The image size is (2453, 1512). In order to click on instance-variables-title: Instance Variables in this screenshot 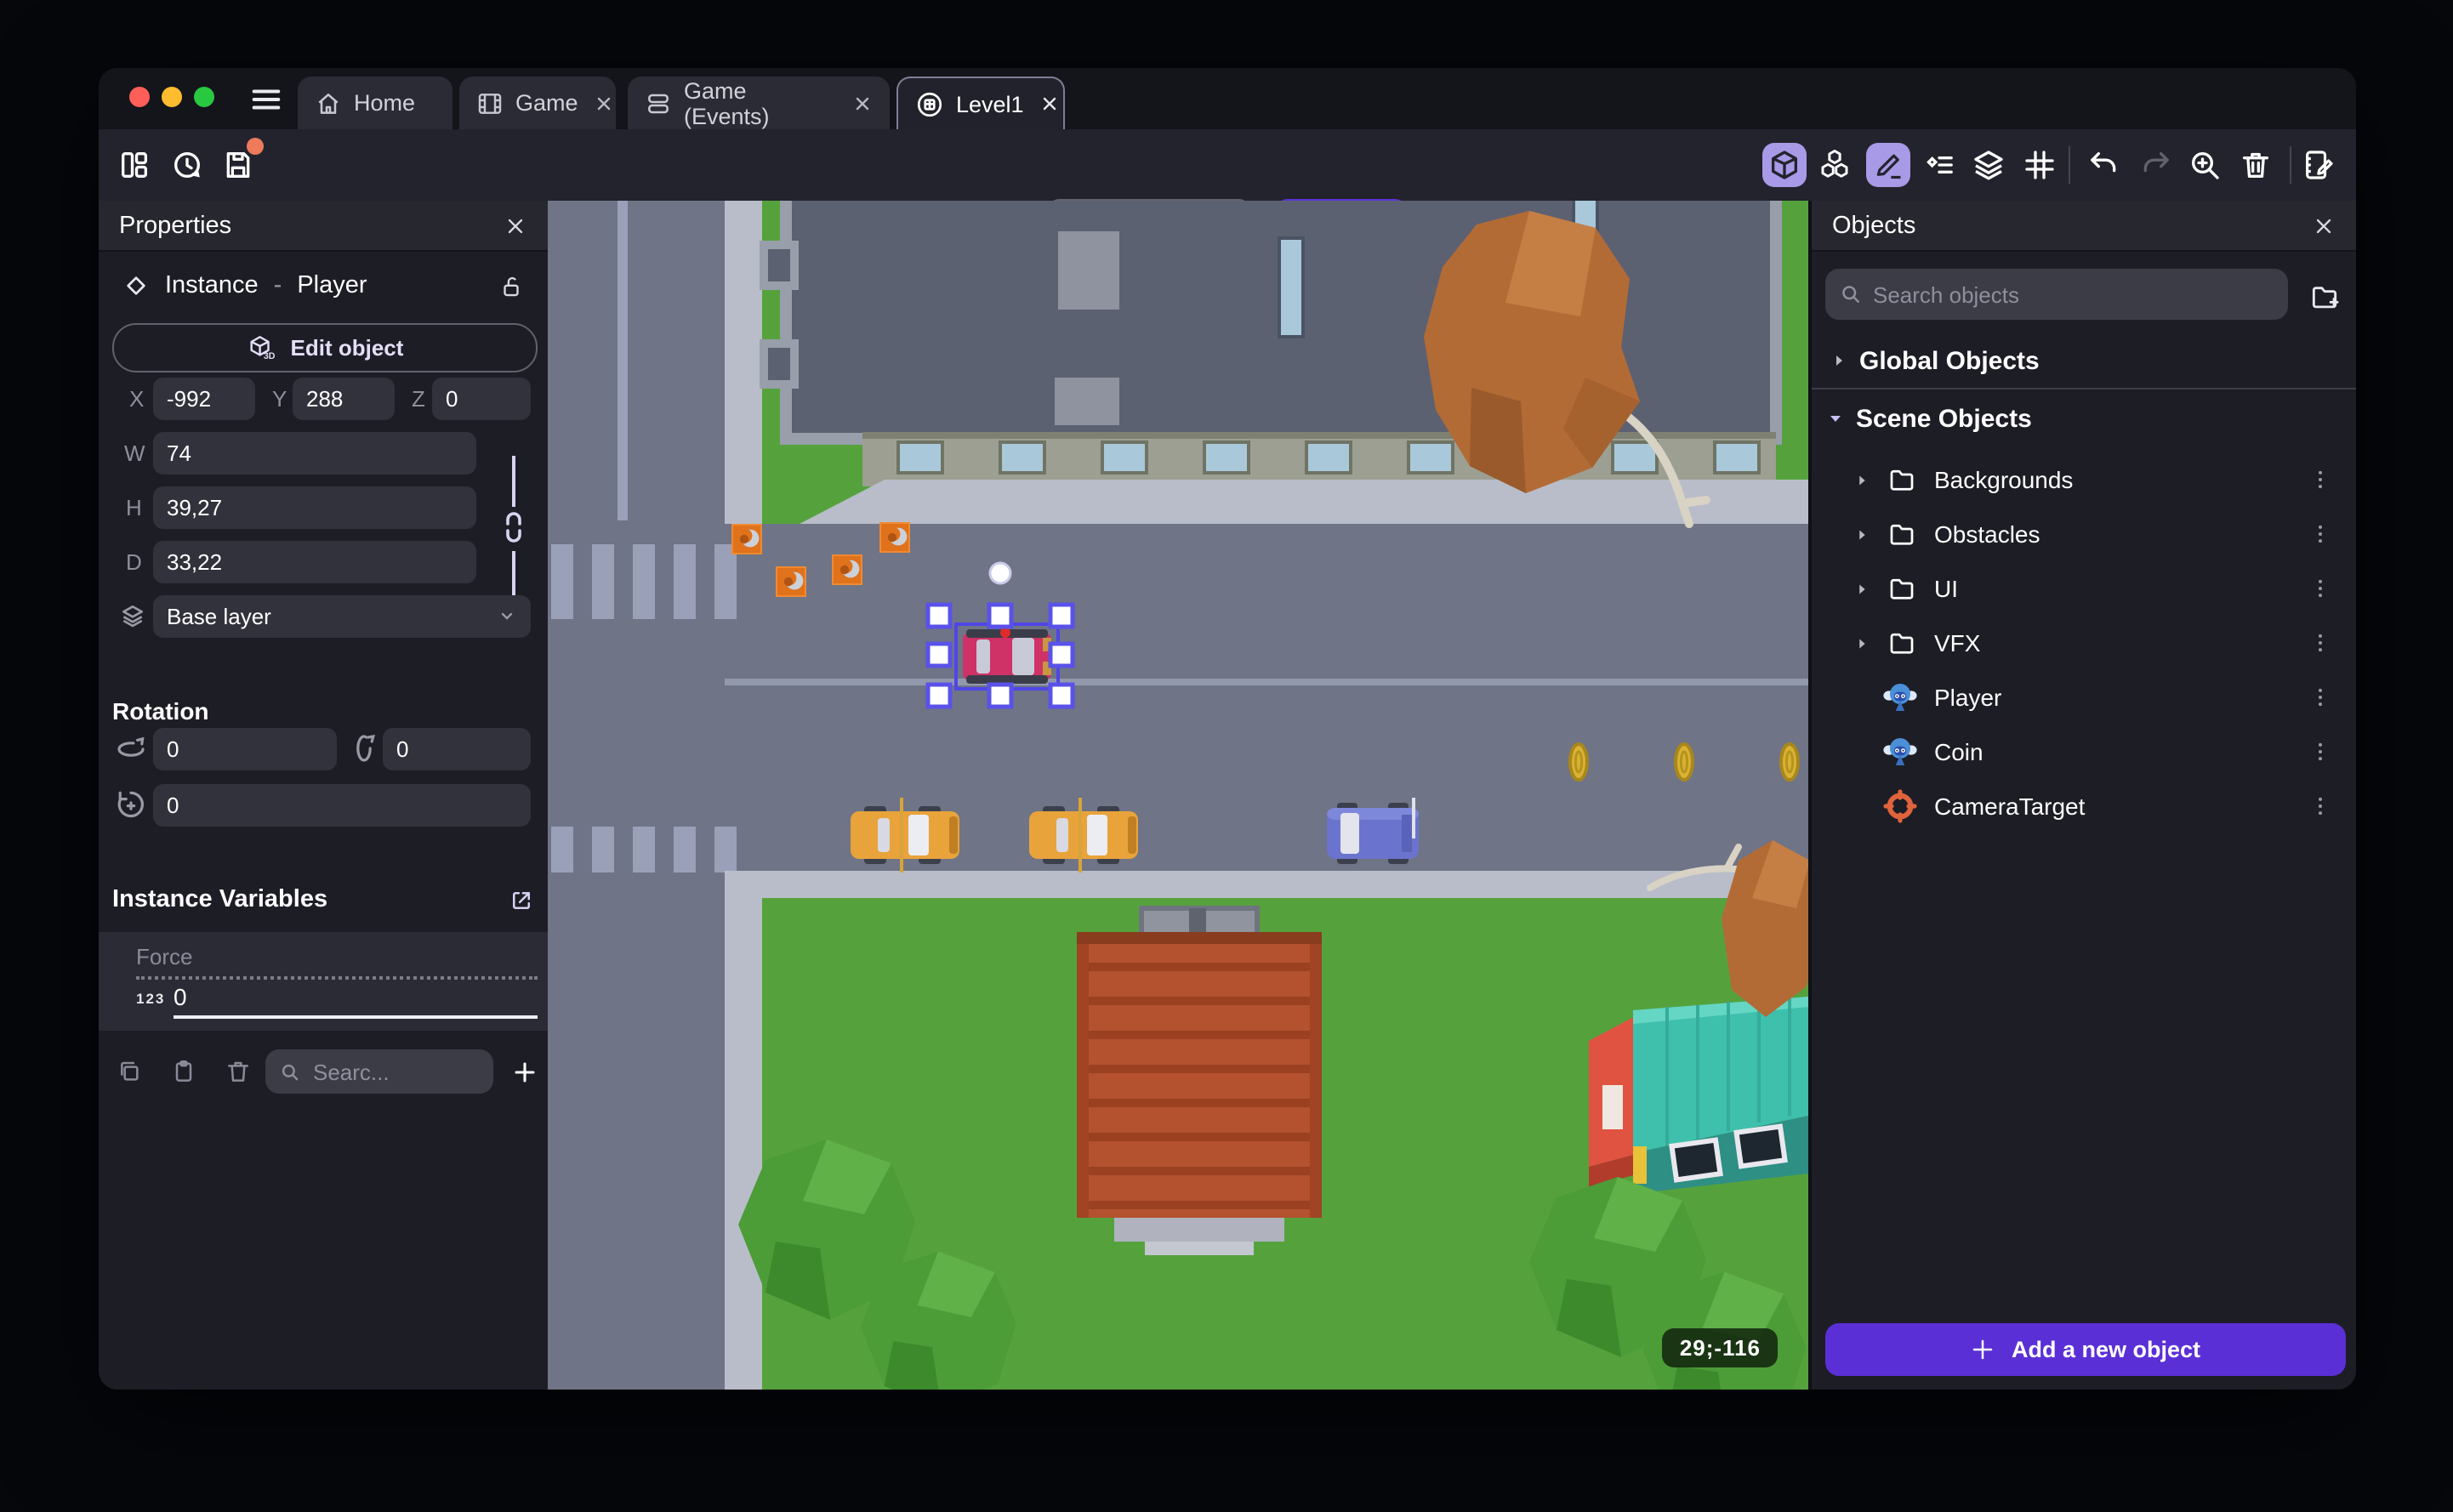, I will do `click(220, 899)`.